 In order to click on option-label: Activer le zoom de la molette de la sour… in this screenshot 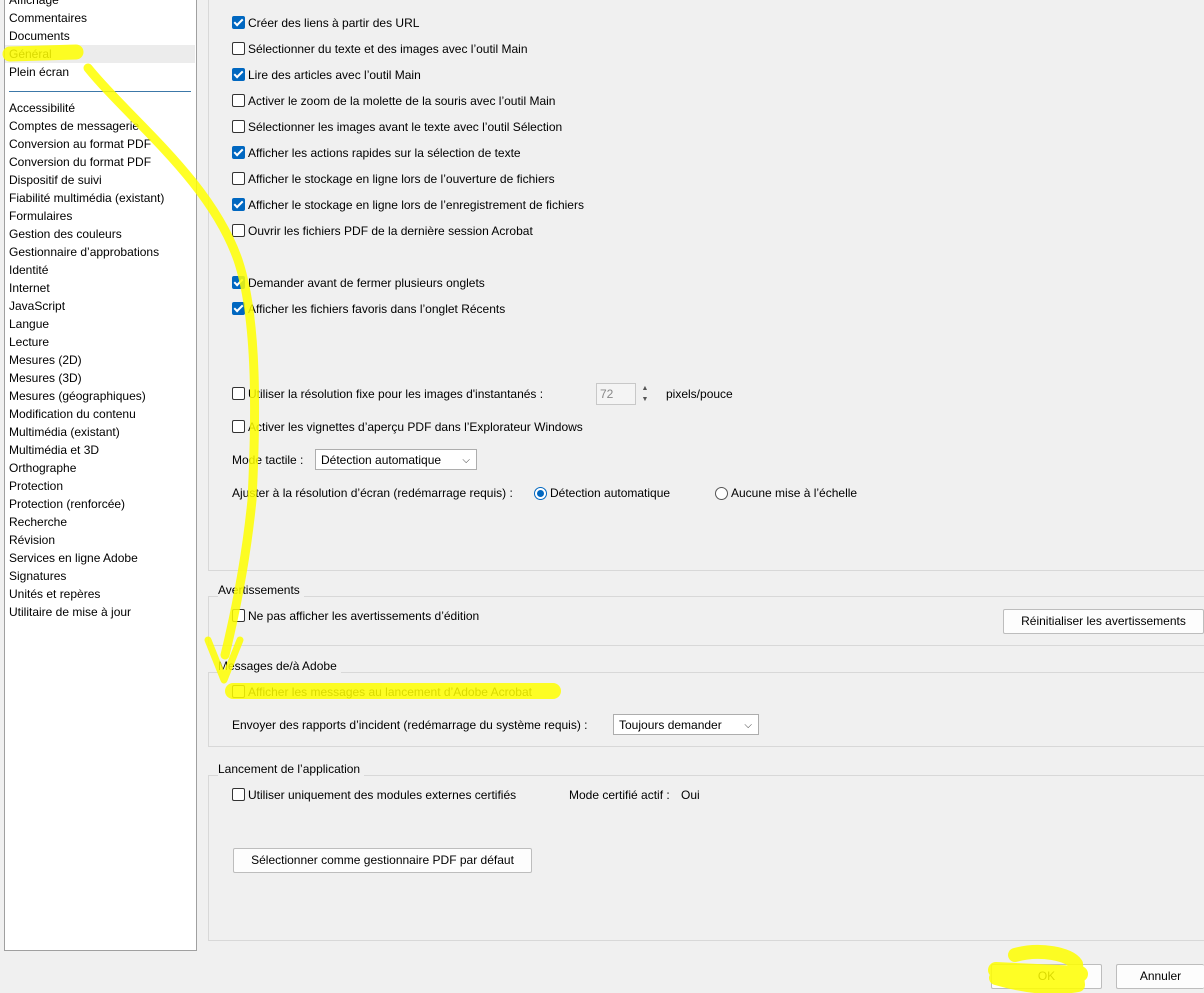, I will do `click(402, 101)`.